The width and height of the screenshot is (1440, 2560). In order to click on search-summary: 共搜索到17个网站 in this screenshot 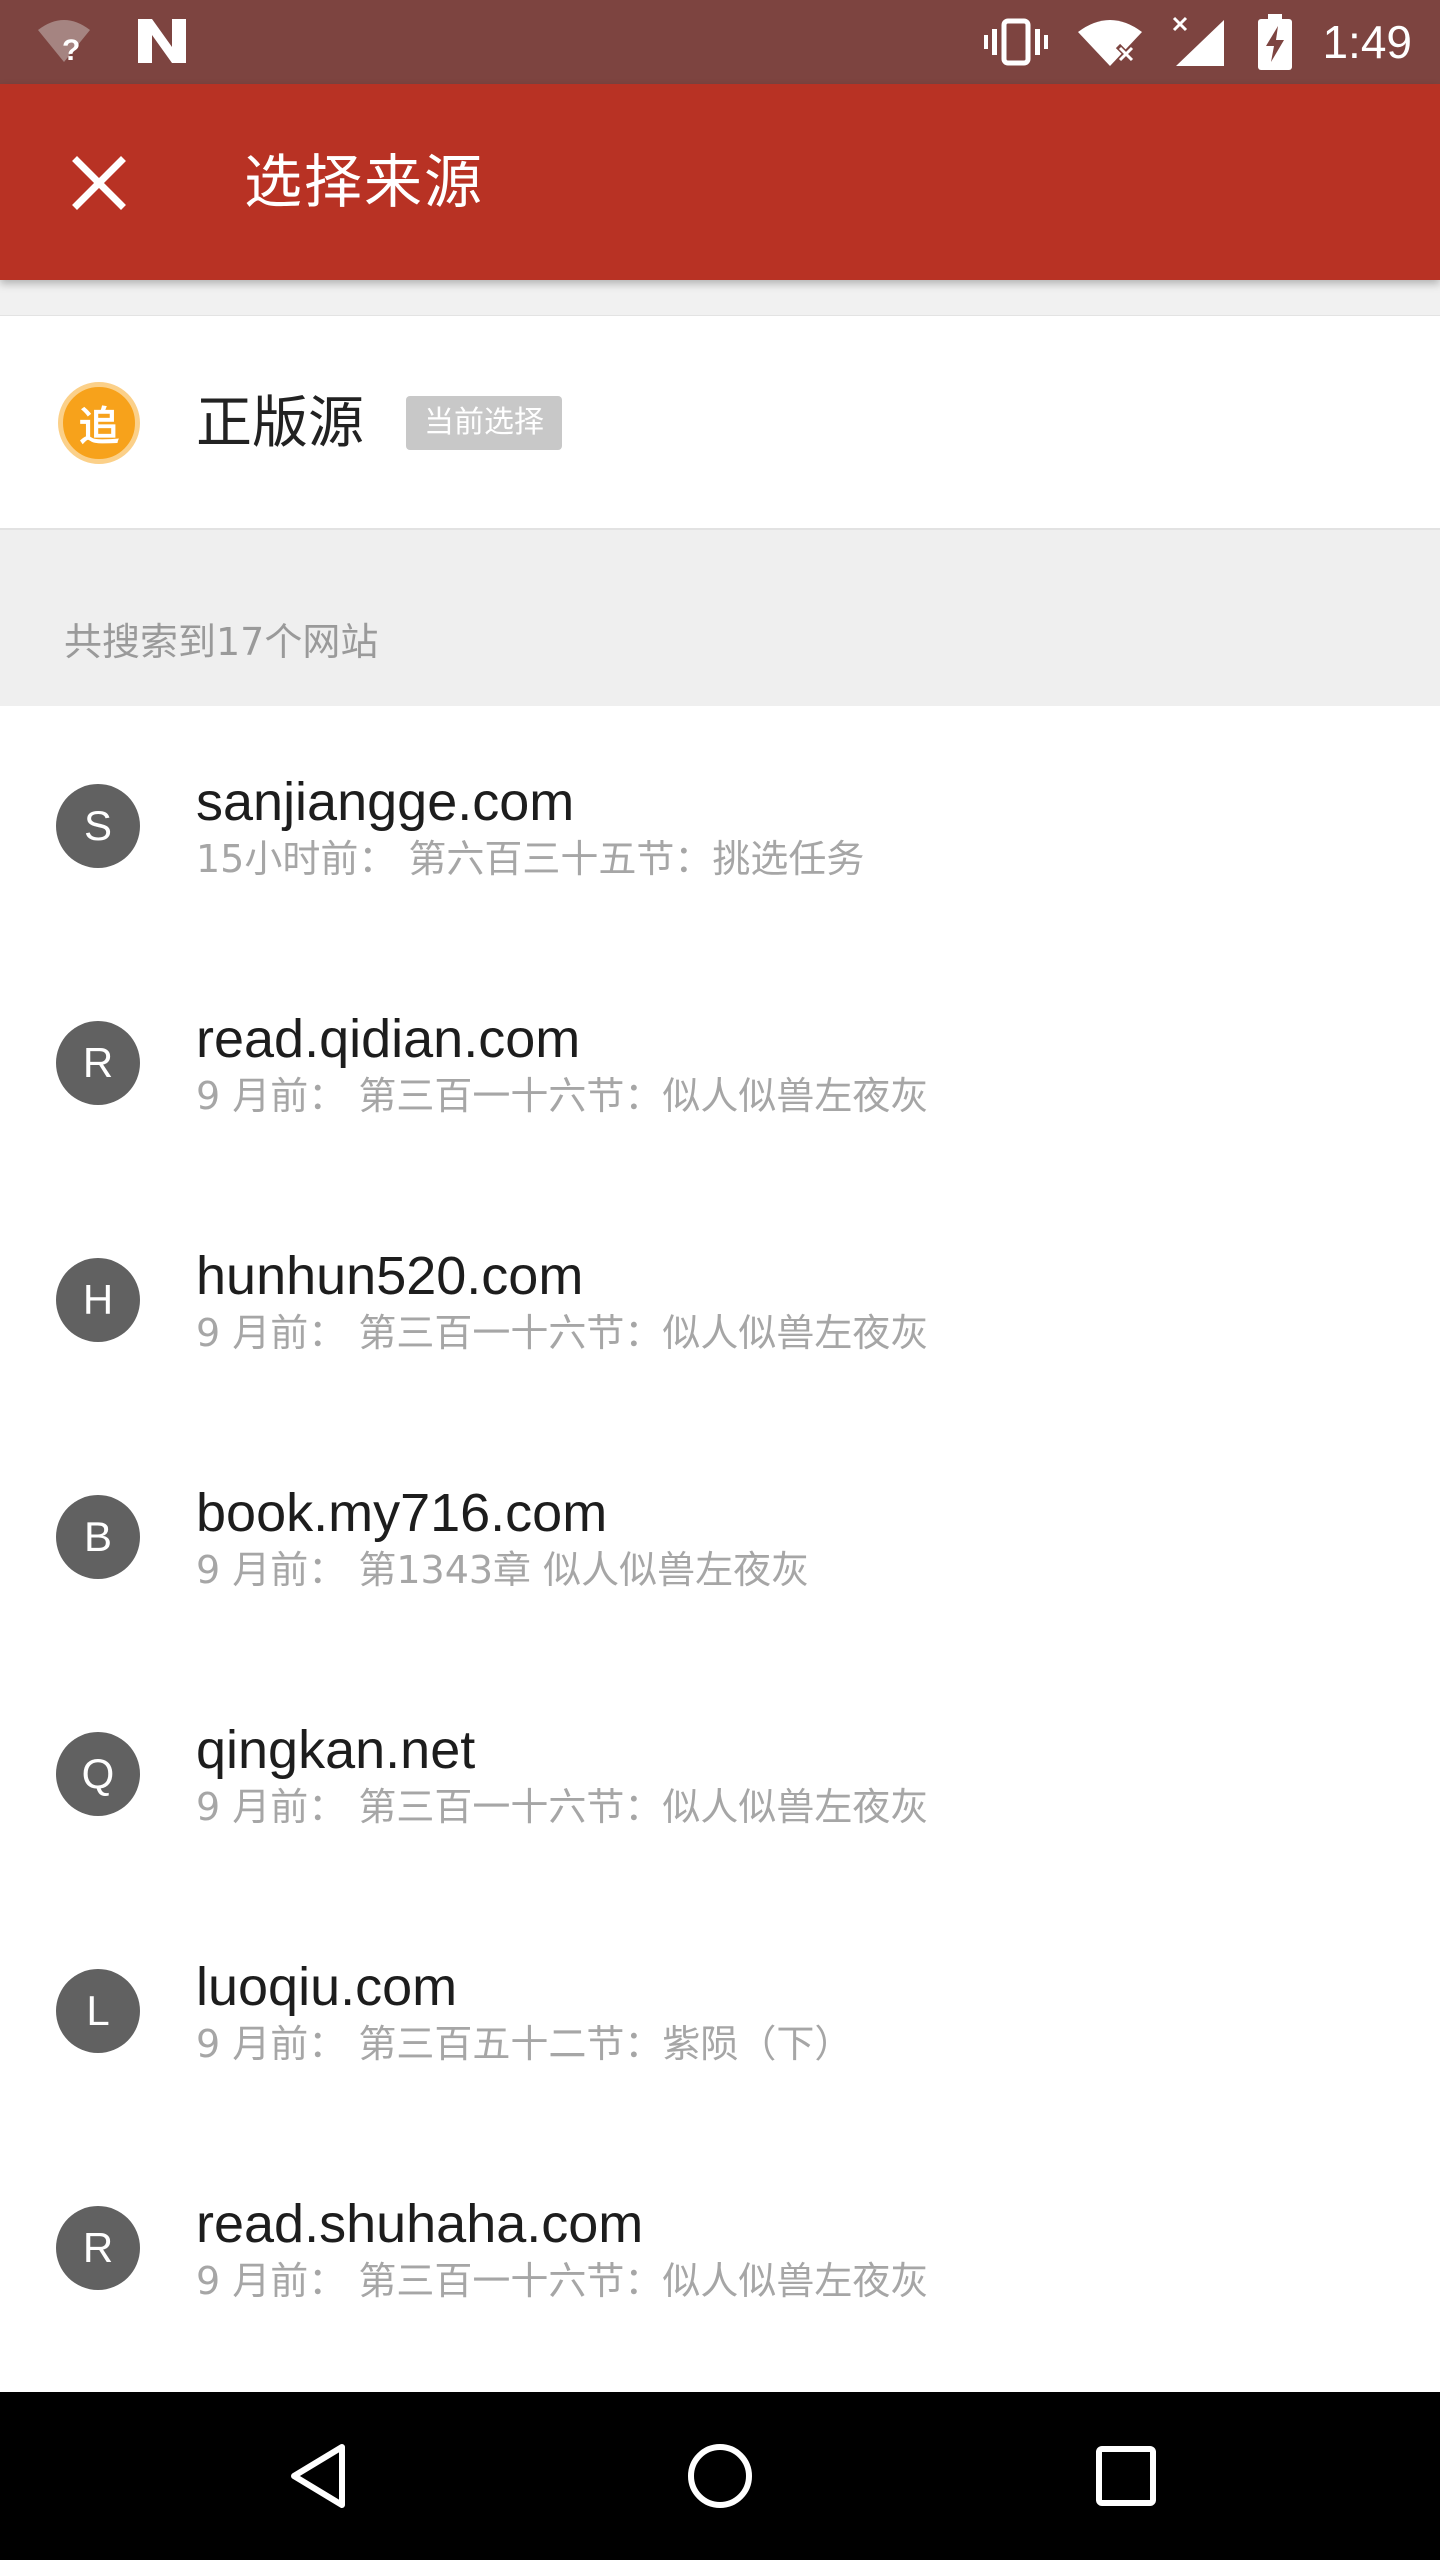, I will do `click(720, 618)`.